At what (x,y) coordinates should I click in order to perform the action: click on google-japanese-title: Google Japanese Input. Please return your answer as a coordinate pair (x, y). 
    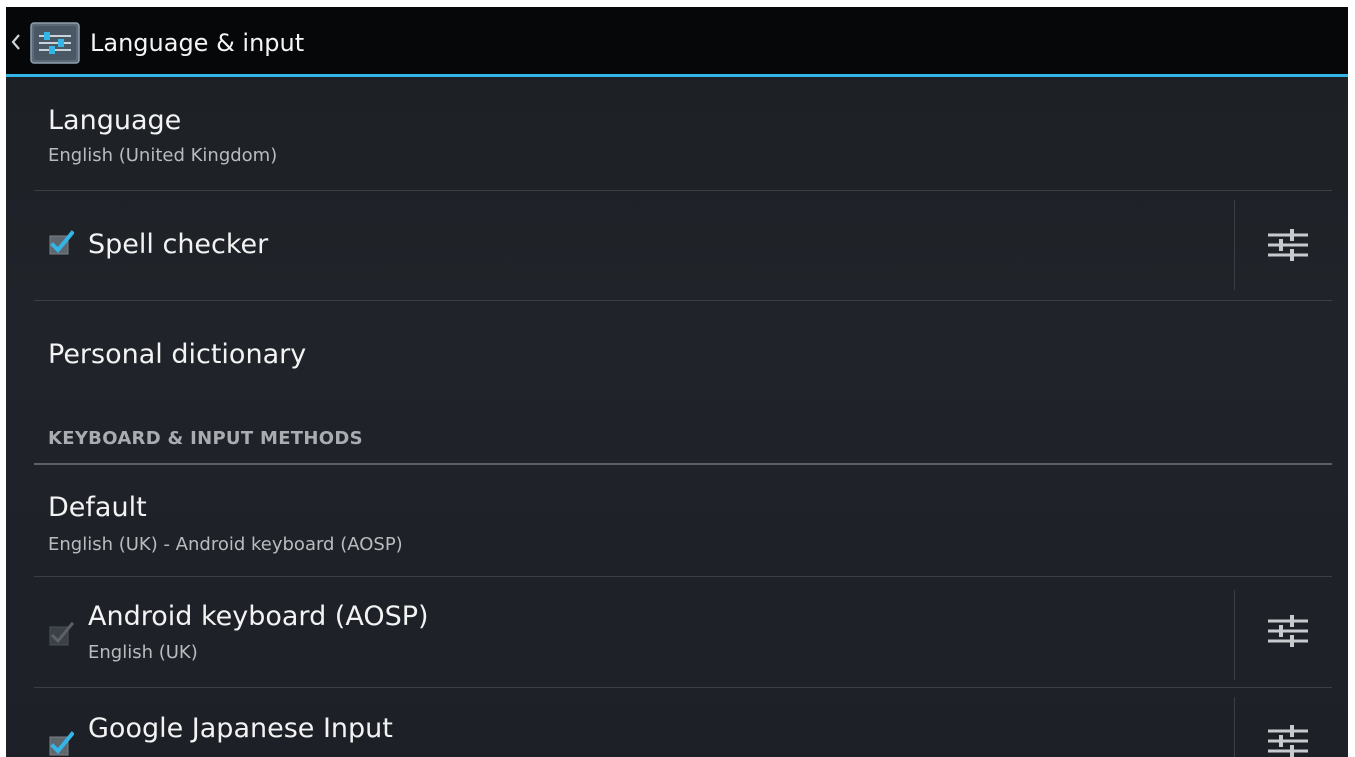
    Looking at the image, I should click on (240, 728).